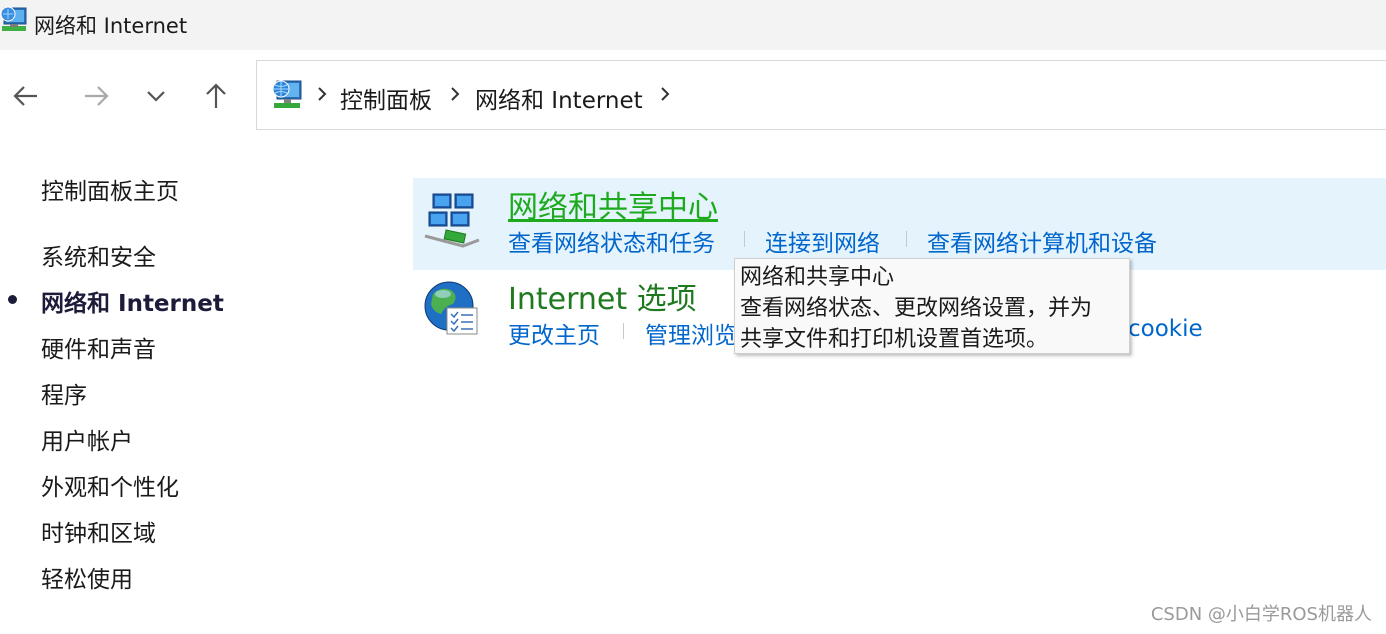 The image size is (1386, 634). Describe the element at coordinates (12, 299) in the screenshot. I see `active-bullet-icon` at that location.